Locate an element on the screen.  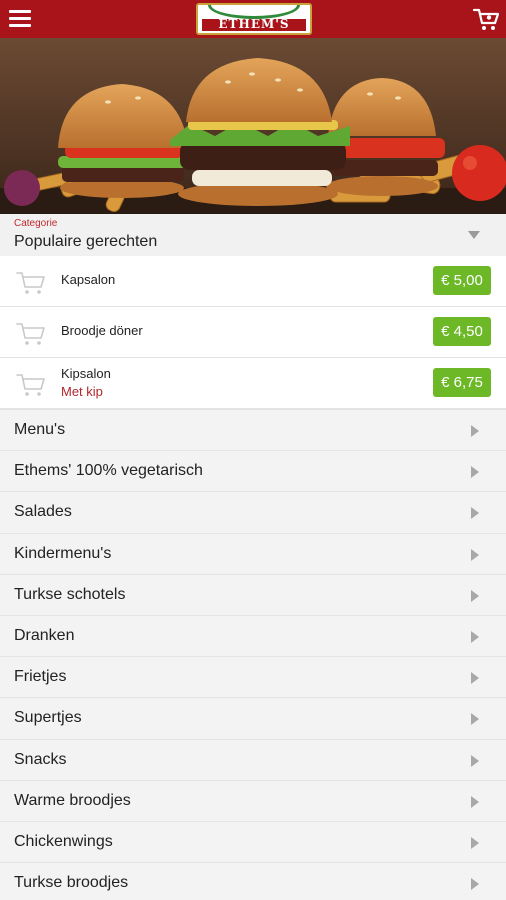
menu-item: Frietjes is located at coordinates (253, 677).